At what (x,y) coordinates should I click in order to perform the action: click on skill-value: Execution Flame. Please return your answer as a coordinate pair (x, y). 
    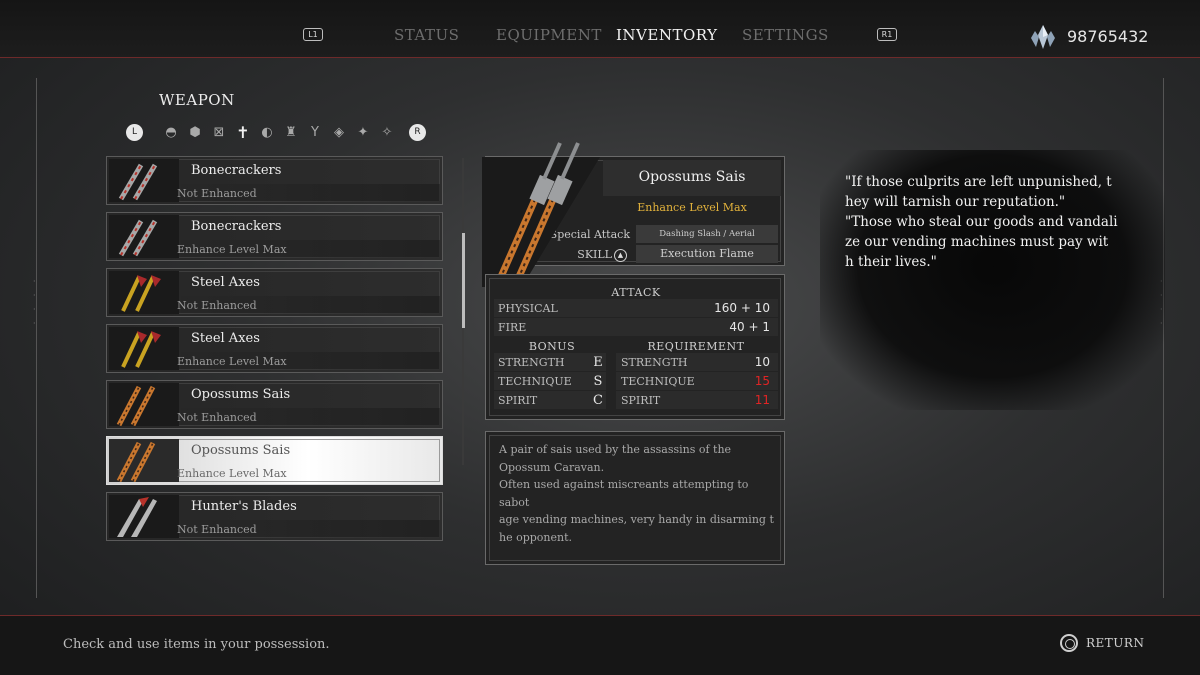
    Looking at the image, I should click on (707, 254).